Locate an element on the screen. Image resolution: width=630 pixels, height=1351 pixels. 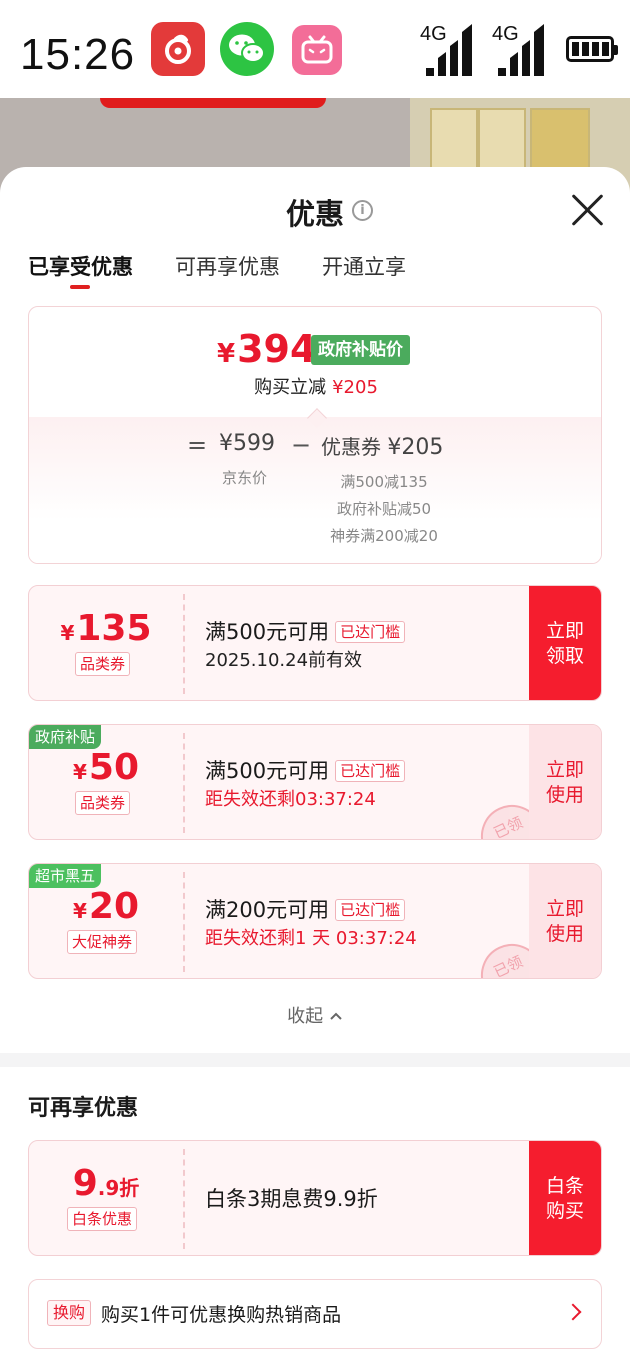
battery-icon is located at coordinates (592, 49).